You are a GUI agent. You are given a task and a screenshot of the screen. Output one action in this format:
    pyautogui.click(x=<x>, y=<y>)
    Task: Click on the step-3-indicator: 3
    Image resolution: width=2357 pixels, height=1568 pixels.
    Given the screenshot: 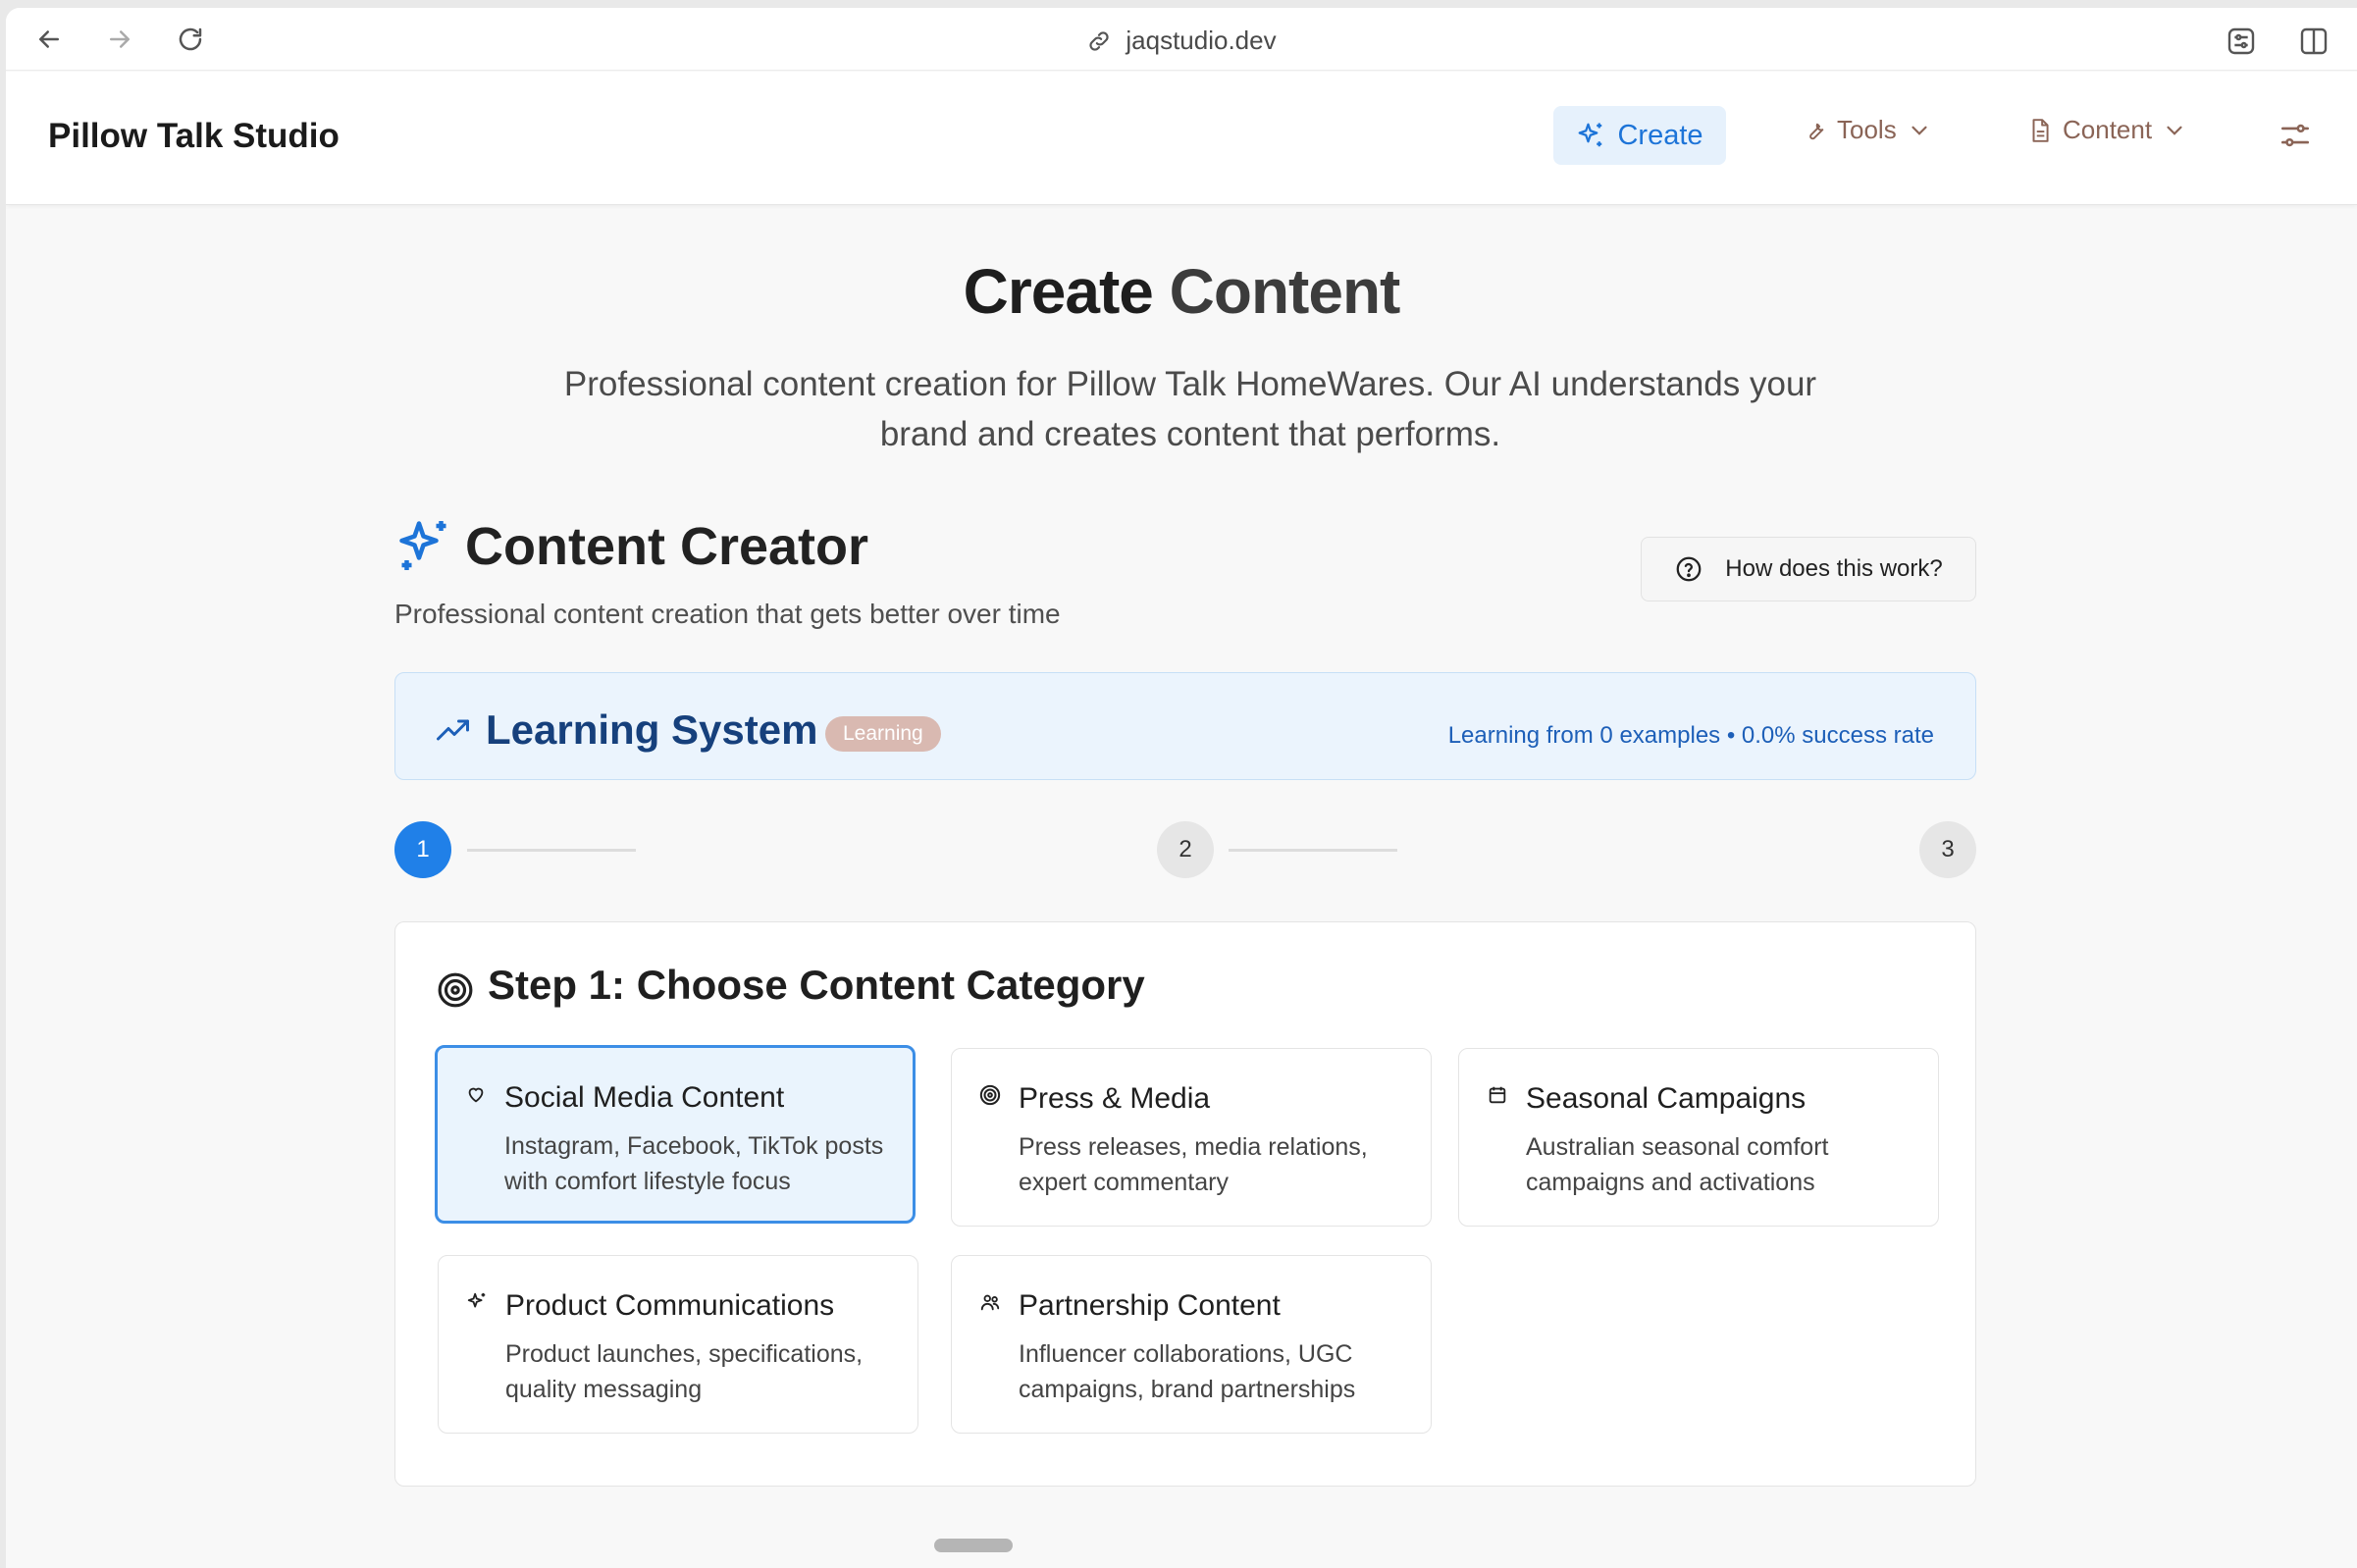 What is the action you would take?
    pyautogui.click(x=1947, y=849)
    